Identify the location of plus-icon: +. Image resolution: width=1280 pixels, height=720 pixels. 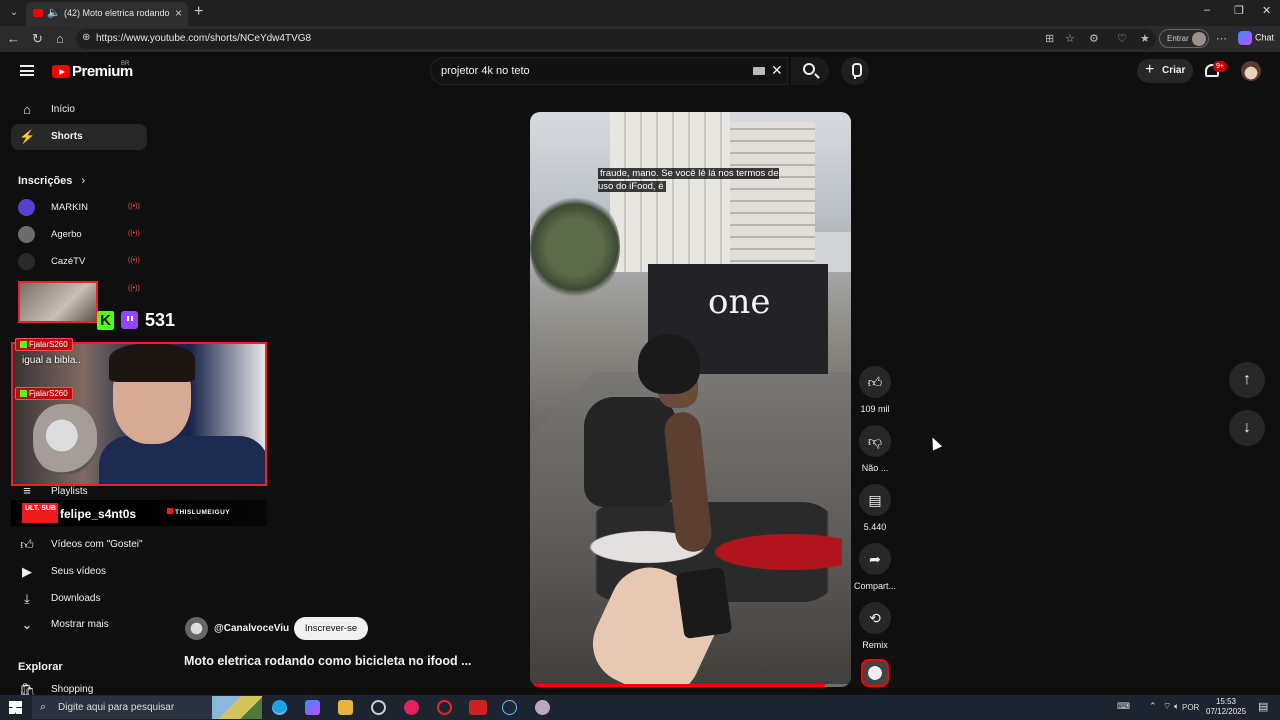
(1150, 69).